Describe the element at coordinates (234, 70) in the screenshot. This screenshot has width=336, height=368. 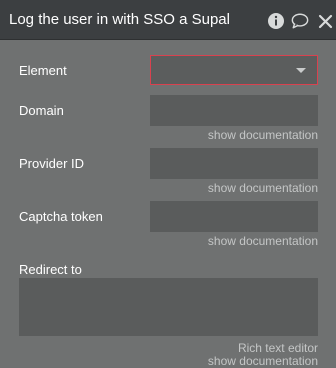
I see `element-dropdown` at that location.